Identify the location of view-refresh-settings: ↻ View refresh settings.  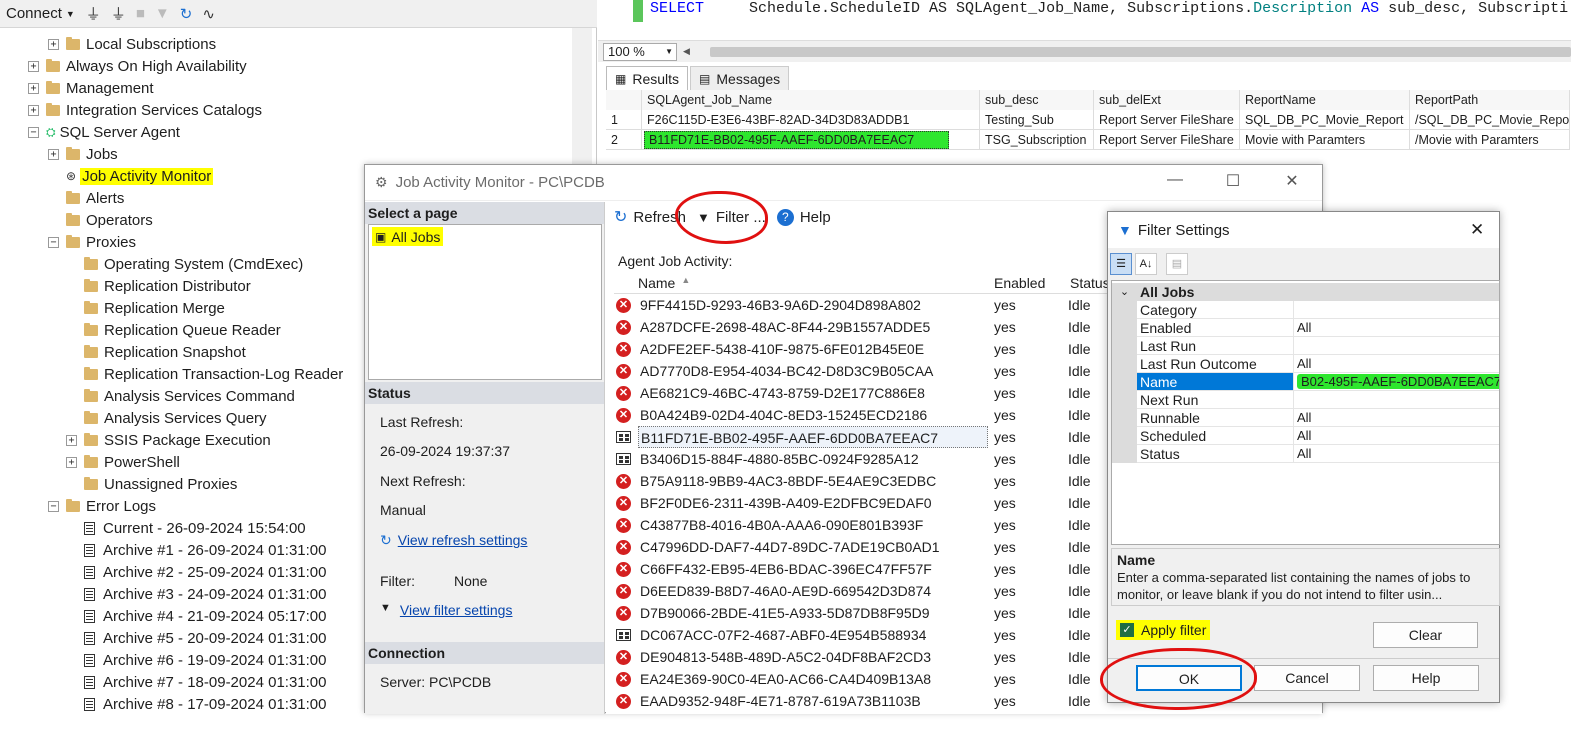
(453, 540).